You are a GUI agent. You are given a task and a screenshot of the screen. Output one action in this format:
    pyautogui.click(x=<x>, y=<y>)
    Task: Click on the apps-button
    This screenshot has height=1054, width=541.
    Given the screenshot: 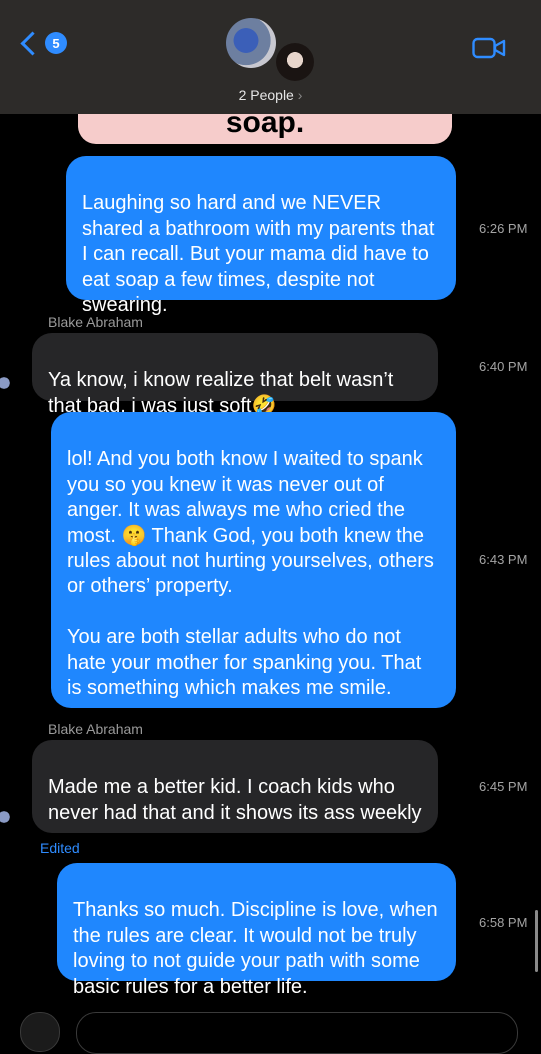 What is the action you would take?
    pyautogui.click(x=40, y=1032)
    